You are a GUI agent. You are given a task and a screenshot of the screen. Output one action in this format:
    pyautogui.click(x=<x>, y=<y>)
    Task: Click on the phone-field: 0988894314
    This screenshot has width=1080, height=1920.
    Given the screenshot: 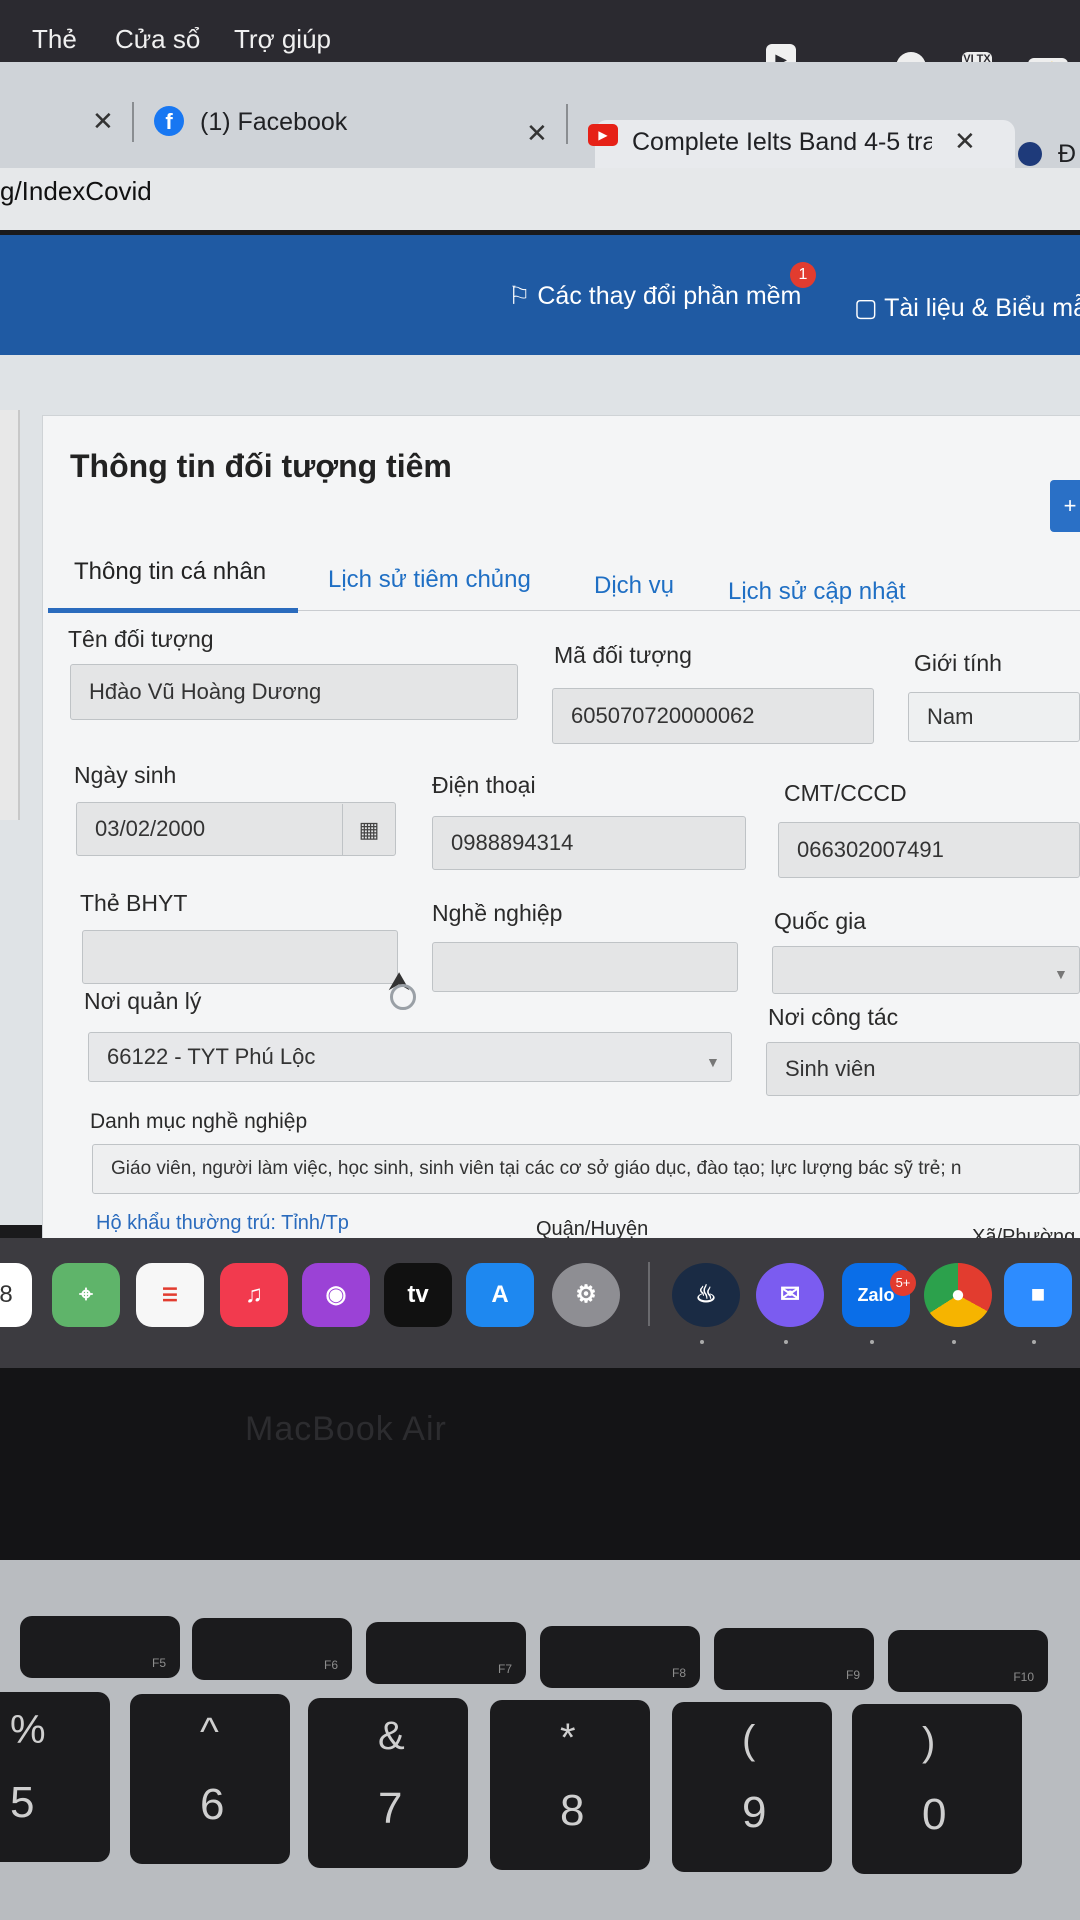 What is the action you would take?
    pyautogui.click(x=589, y=843)
    